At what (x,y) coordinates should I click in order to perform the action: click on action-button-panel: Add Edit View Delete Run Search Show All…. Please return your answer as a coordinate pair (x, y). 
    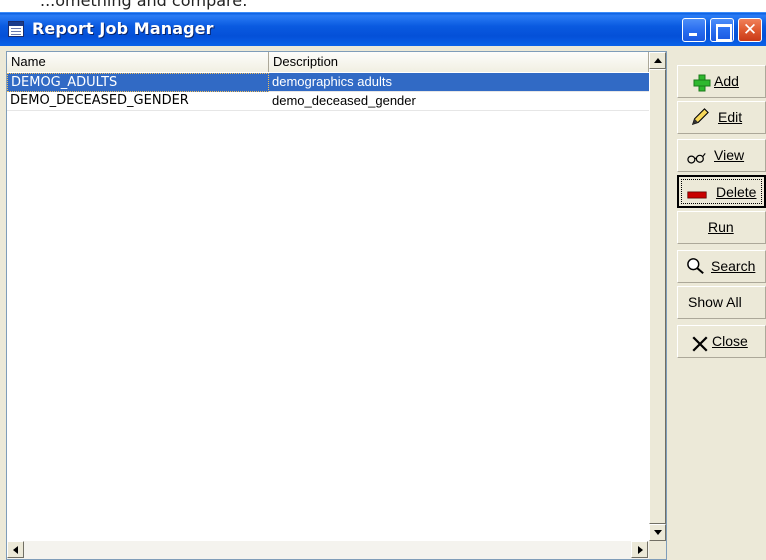
    Looking at the image, I should click on (720, 305).